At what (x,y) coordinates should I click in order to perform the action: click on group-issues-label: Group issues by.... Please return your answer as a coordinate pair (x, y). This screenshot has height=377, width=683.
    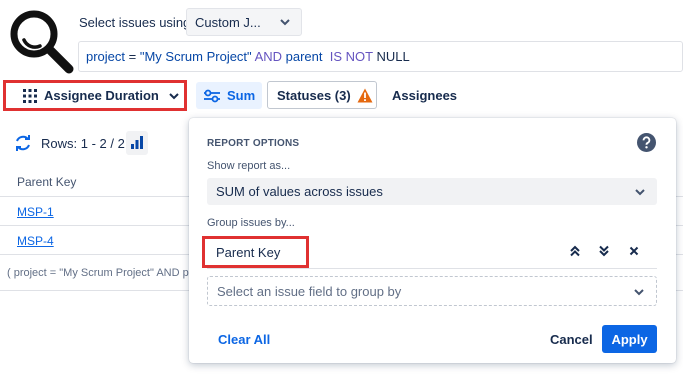
    Looking at the image, I should click on (251, 223).